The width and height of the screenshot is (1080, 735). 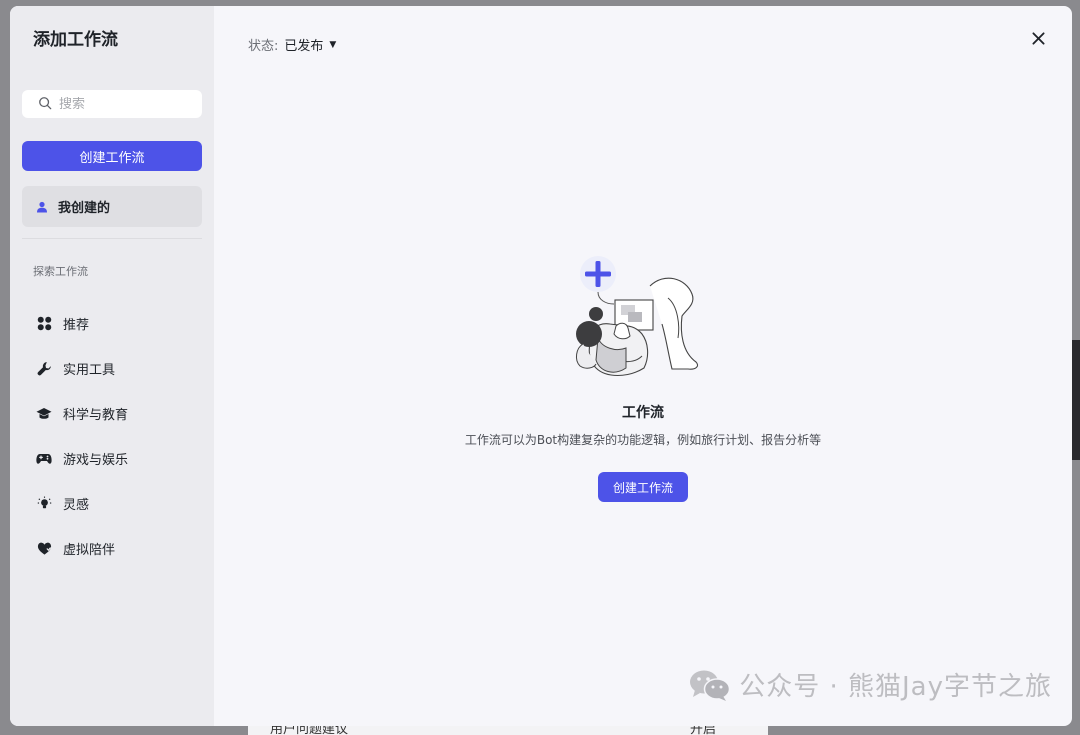 I want to click on section-label-explore: 探索工作流, so click(x=60, y=271).